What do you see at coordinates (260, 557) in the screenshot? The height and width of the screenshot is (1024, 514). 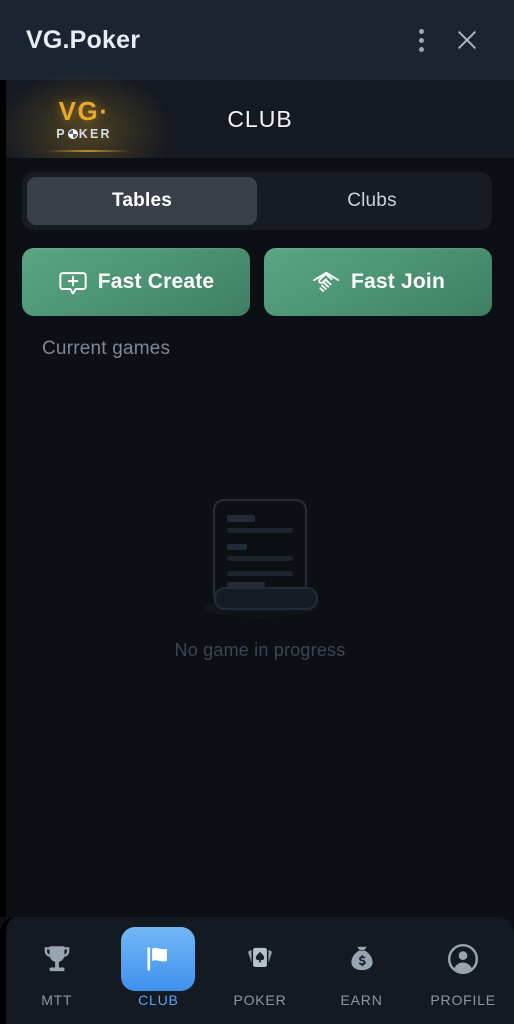 I see `document-scroll-icon` at bounding box center [260, 557].